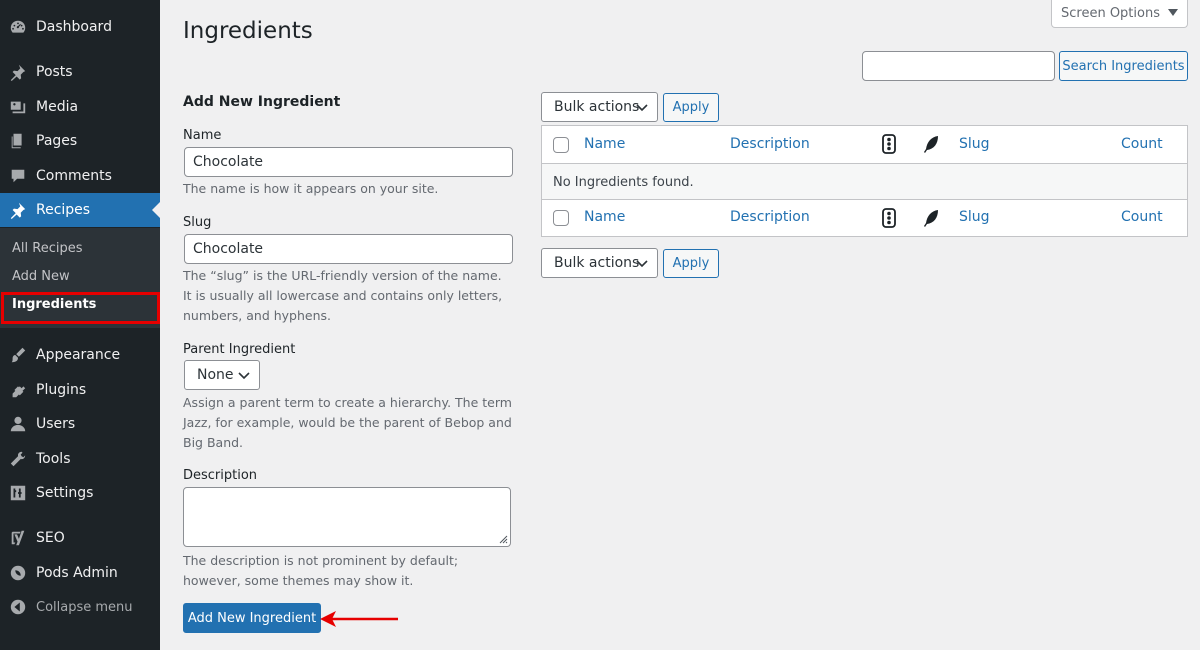 The width and height of the screenshot is (1200, 650). I want to click on settings-icon, so click(18, 493).